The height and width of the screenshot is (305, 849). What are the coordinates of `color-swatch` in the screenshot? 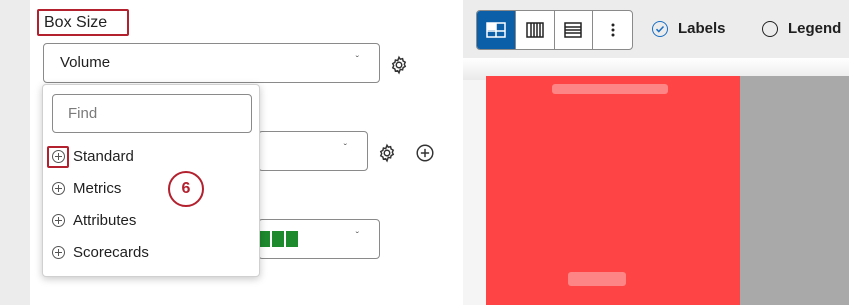 It's located at (278, 239).